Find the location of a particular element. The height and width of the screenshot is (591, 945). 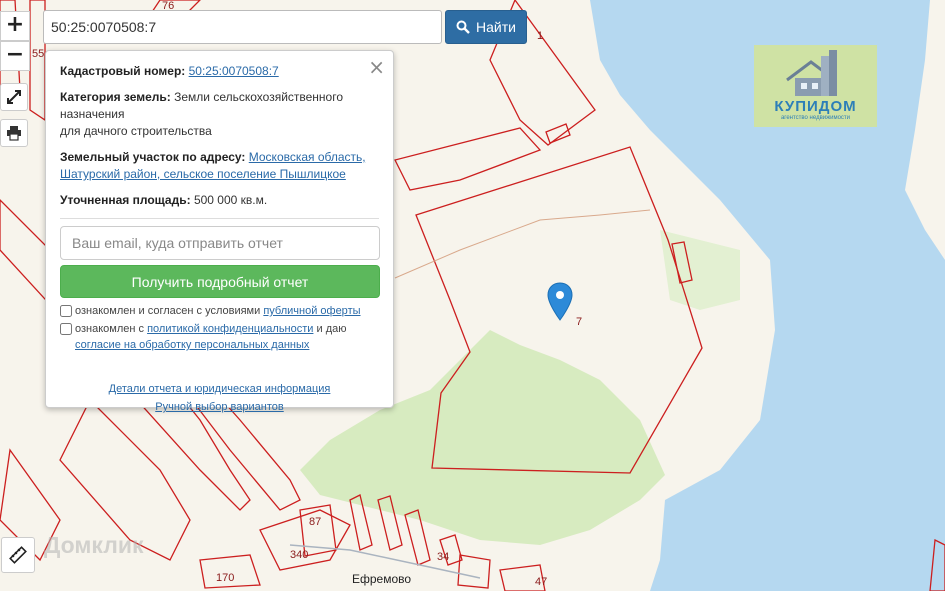

domclick-watermark: Домклик is located at coordinates (93, 545).